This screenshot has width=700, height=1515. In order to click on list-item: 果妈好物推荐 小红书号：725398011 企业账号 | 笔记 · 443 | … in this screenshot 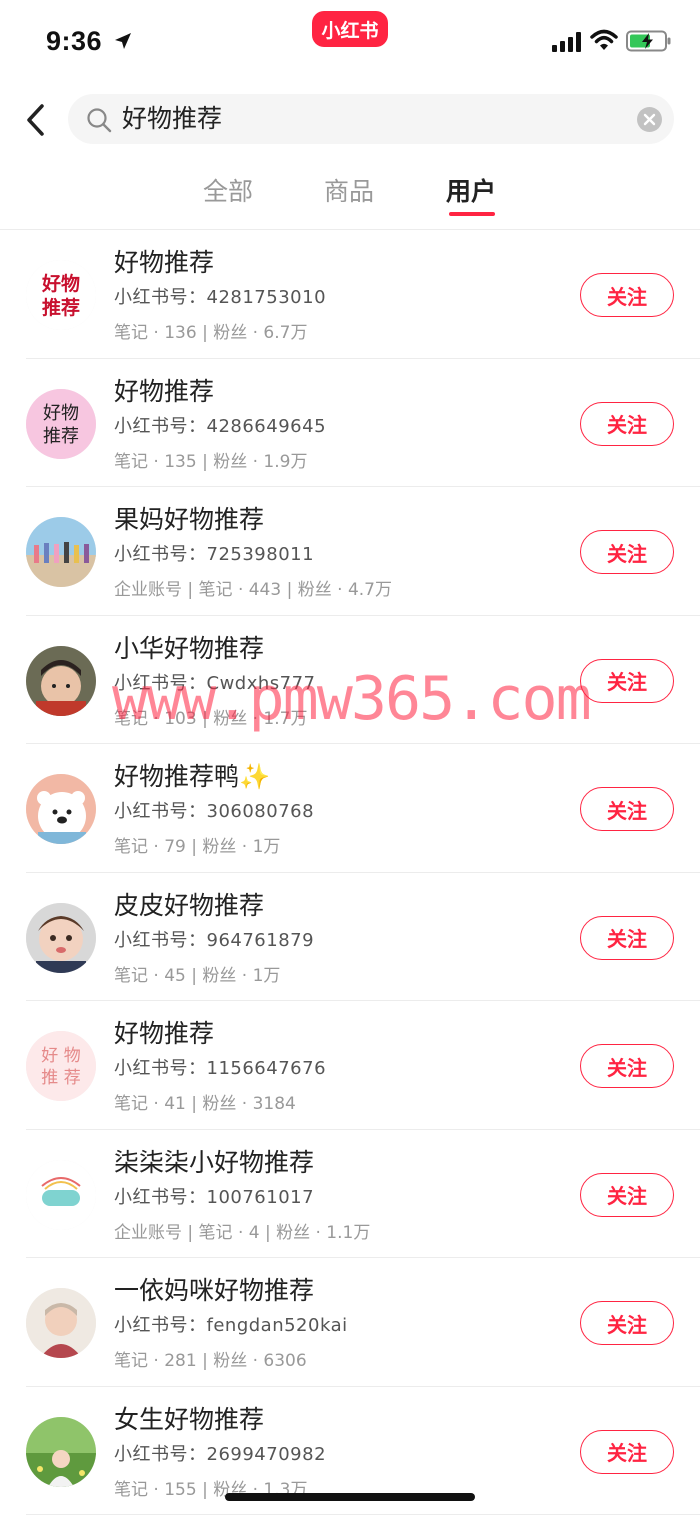, I will do `click(350, 551)`.